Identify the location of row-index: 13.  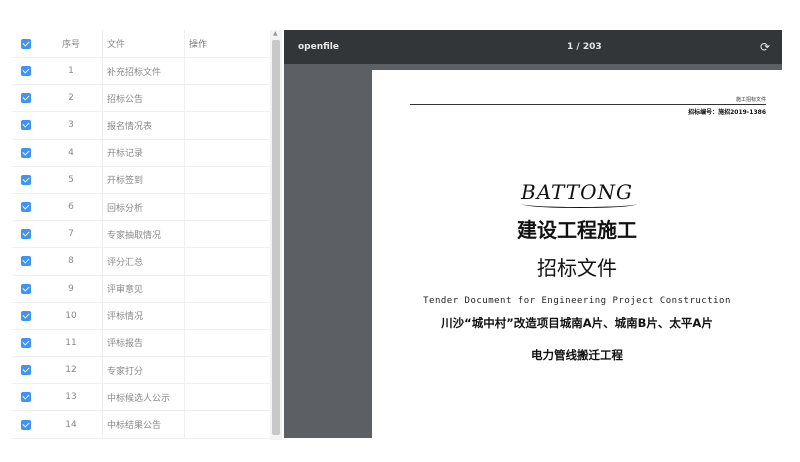
(71, 397).